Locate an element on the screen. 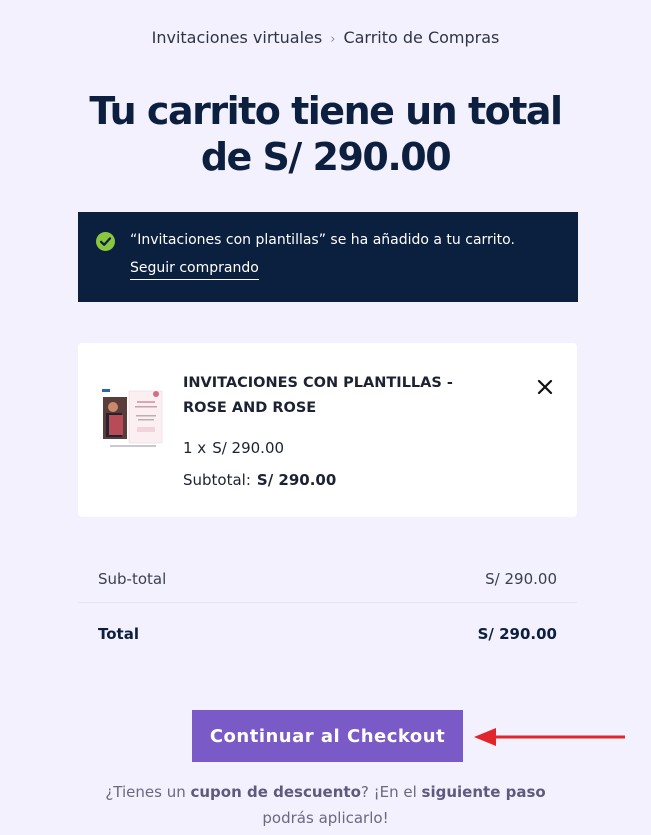 The width and height of the screenshot is (651, 835). cart-item-quantity-price: 1 x S/ 290.00 is located at coordinates (233, 448).